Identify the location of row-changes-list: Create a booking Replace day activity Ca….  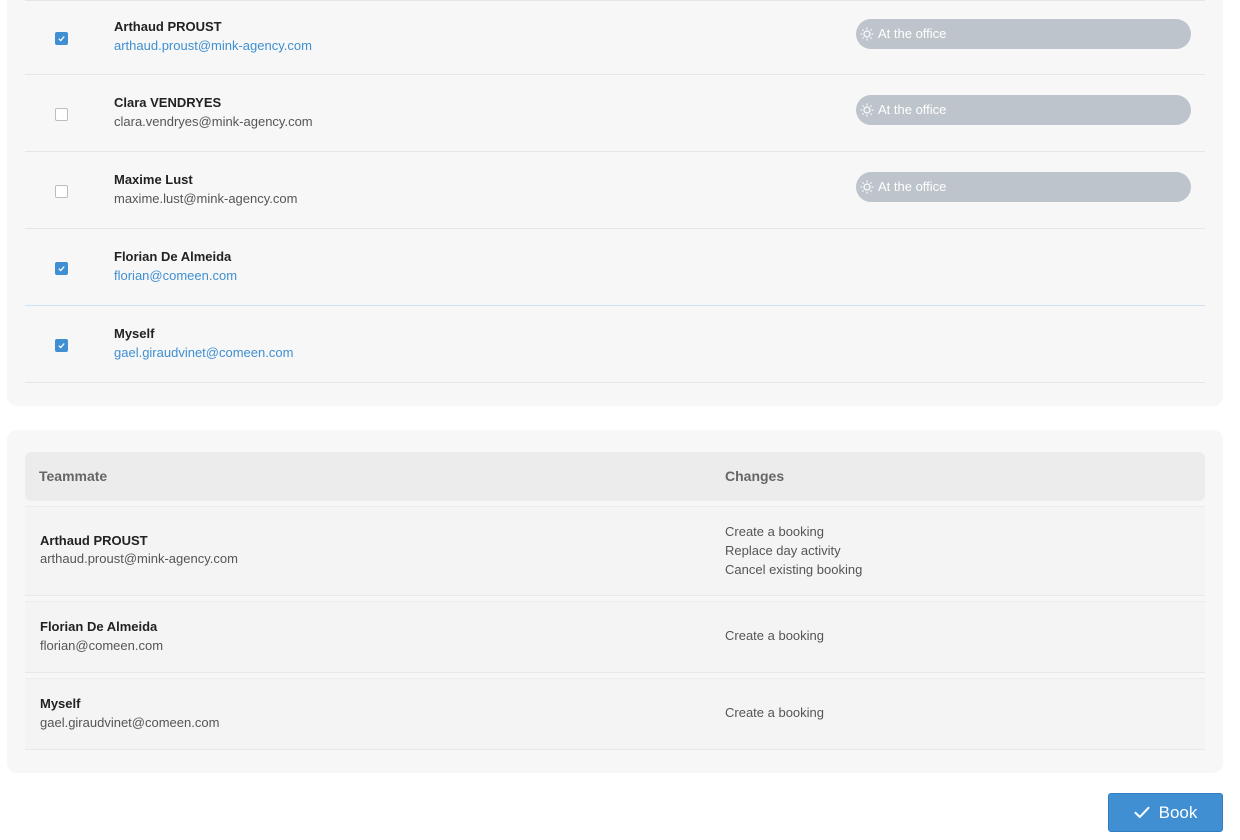
(793, 550).